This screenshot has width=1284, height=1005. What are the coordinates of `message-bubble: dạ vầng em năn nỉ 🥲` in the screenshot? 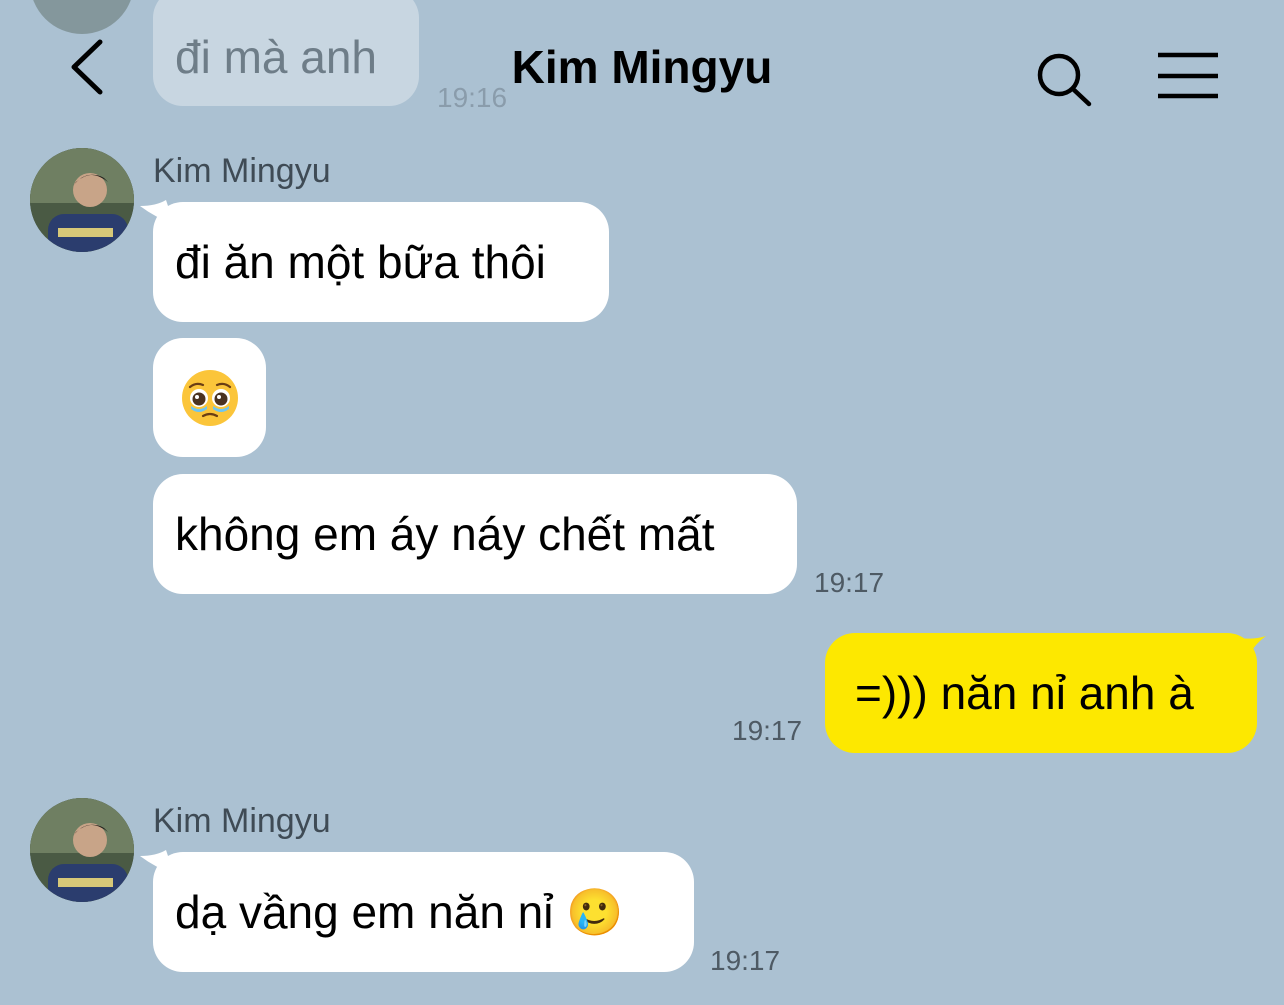 It's located at (423, 912).